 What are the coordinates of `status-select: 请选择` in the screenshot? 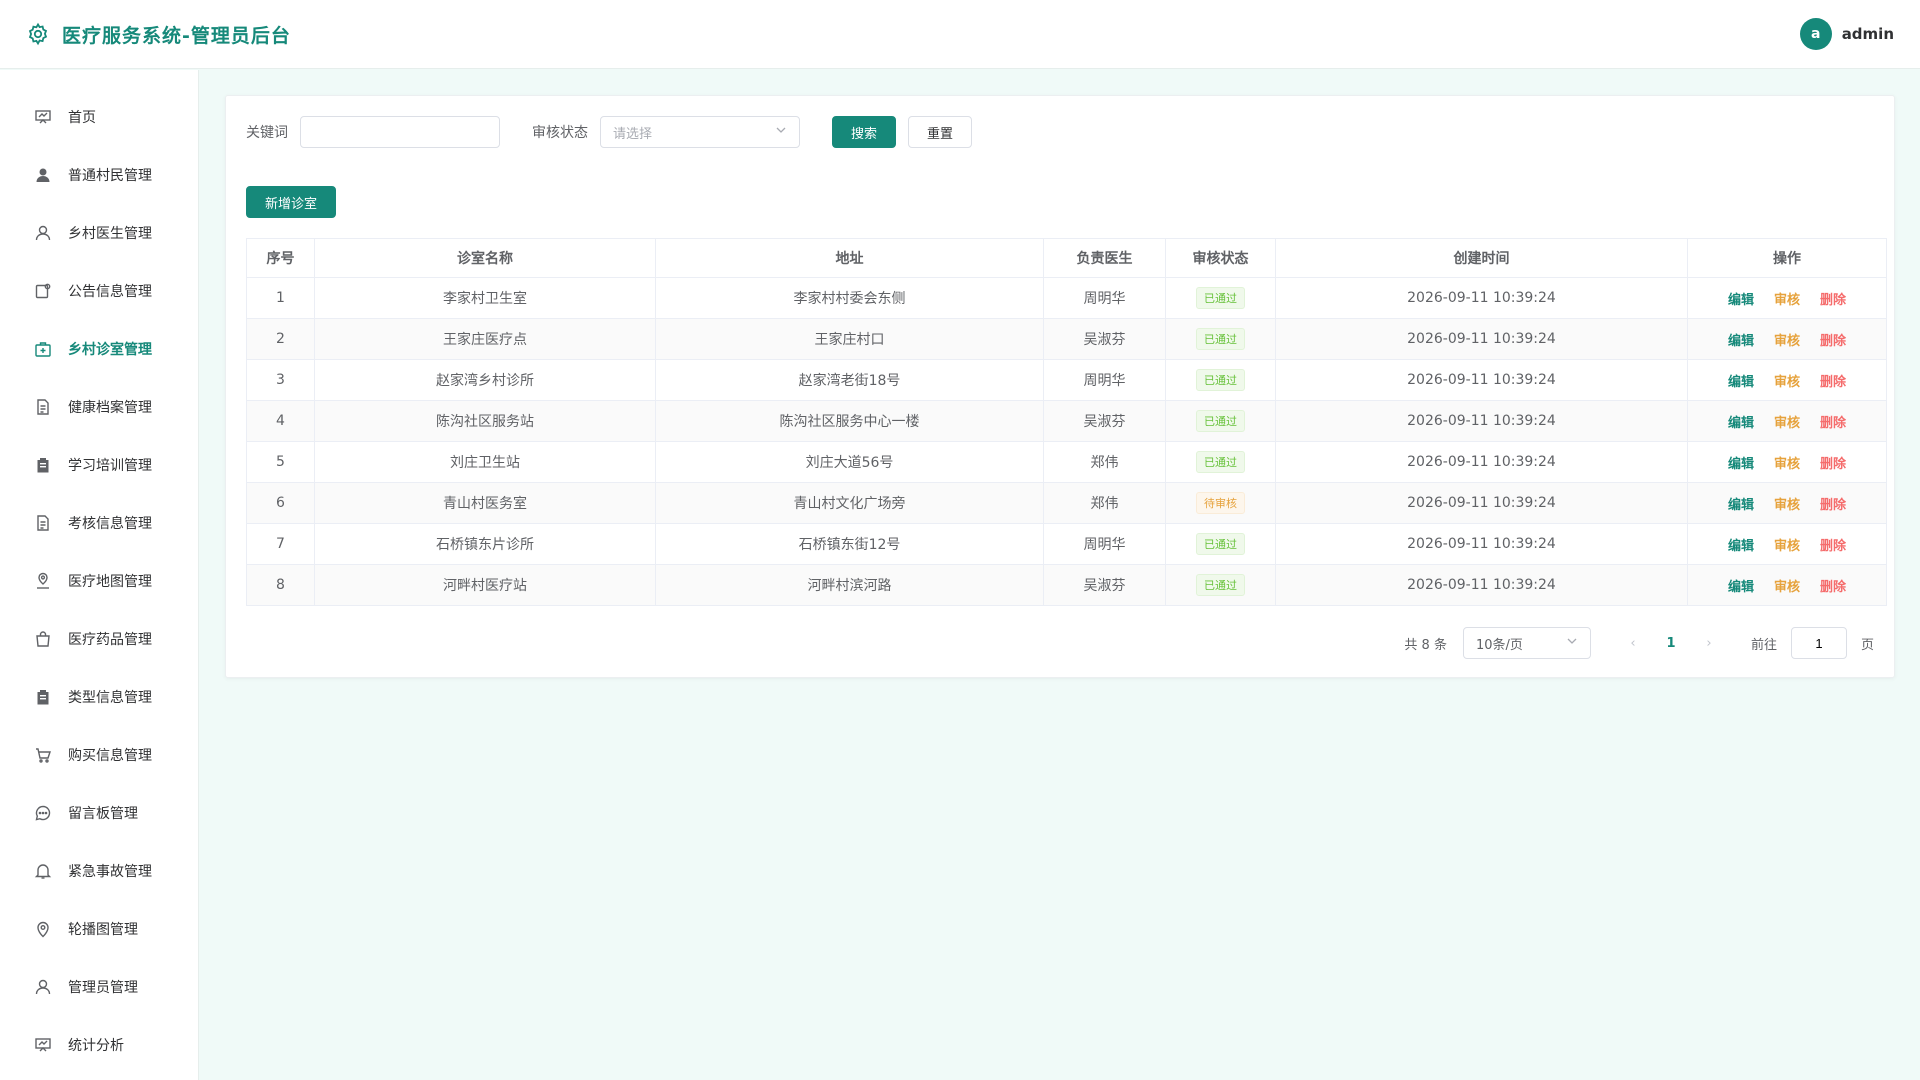 It's located at (700, 132).